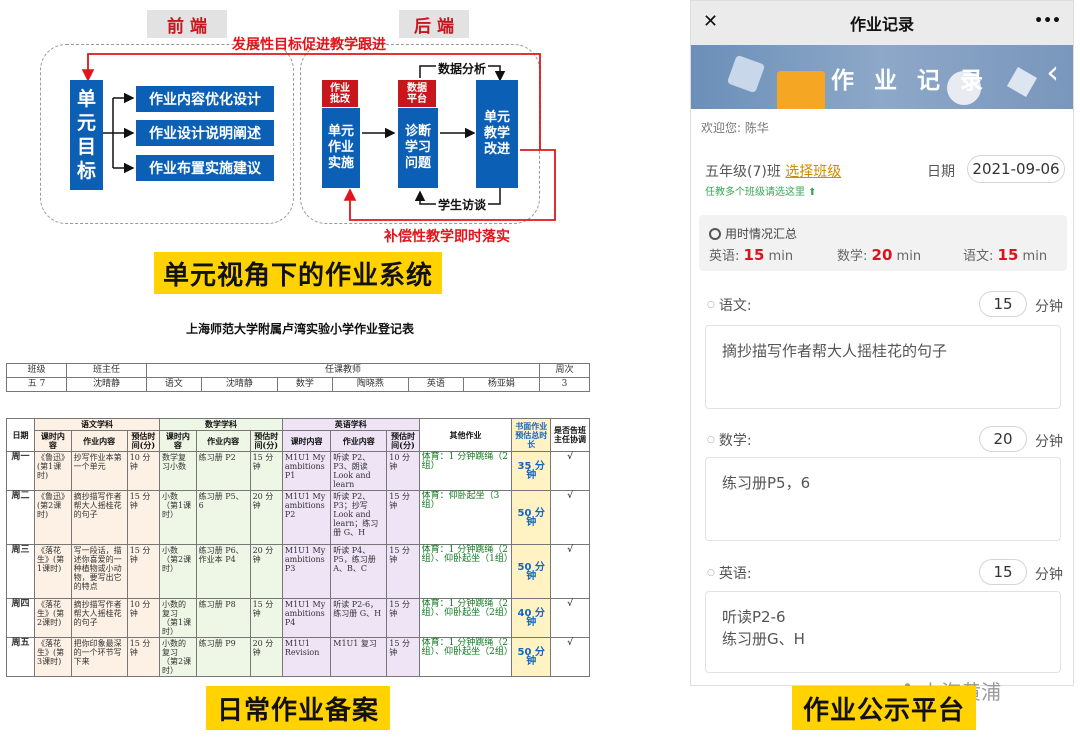 The width and height of the screenshot is (1080, 739). I want to click on homework-grading-tag: 作业 批改, so click(340, 93).